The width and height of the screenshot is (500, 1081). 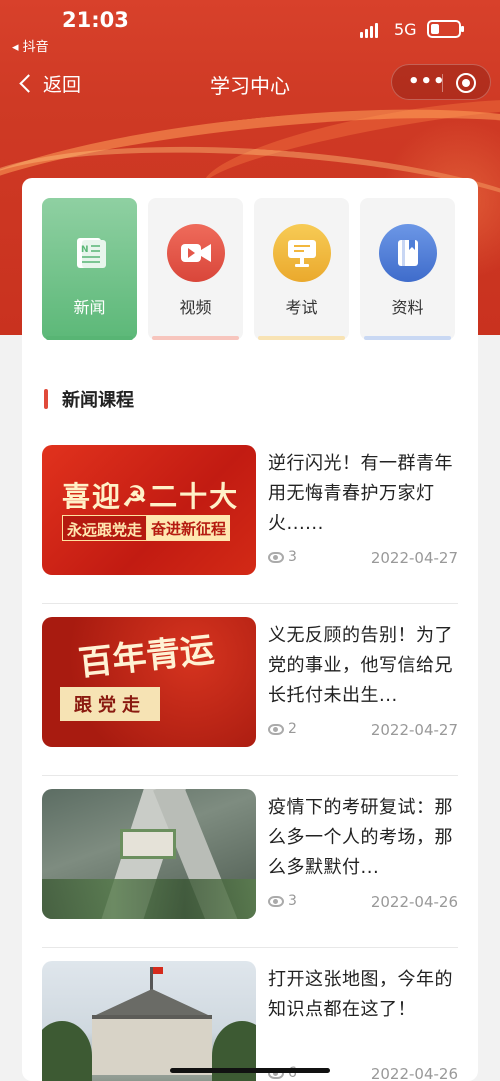 I want to click on home-indicator, so click(x=250, y=1070).